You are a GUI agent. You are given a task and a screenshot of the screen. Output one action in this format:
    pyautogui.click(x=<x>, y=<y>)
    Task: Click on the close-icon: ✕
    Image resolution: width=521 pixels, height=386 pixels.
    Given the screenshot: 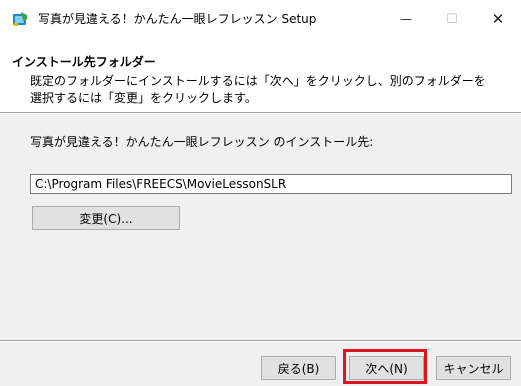 What is the action you would take?
    pyautogui.click(x=498, y=19)
    